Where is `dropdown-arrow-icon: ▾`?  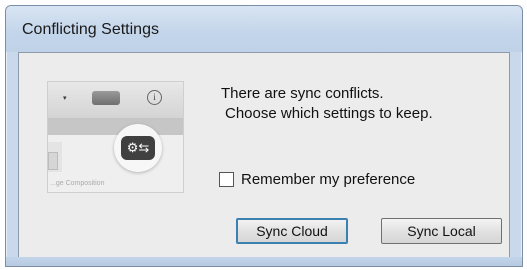
dropdown-arrow-icon: ▾ is located at coordinates (65, 98).